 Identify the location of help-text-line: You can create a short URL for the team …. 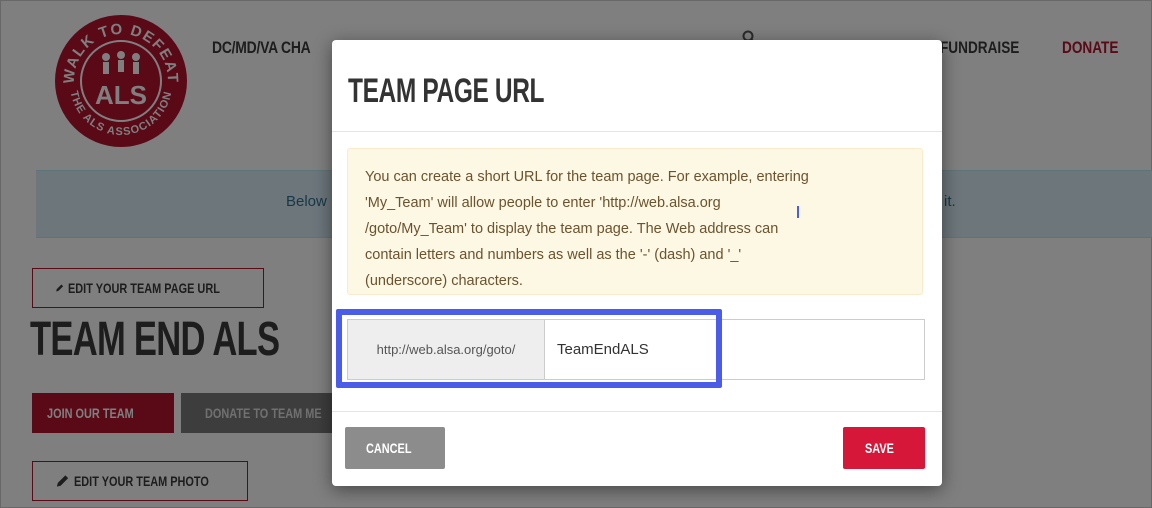
(587, 177).